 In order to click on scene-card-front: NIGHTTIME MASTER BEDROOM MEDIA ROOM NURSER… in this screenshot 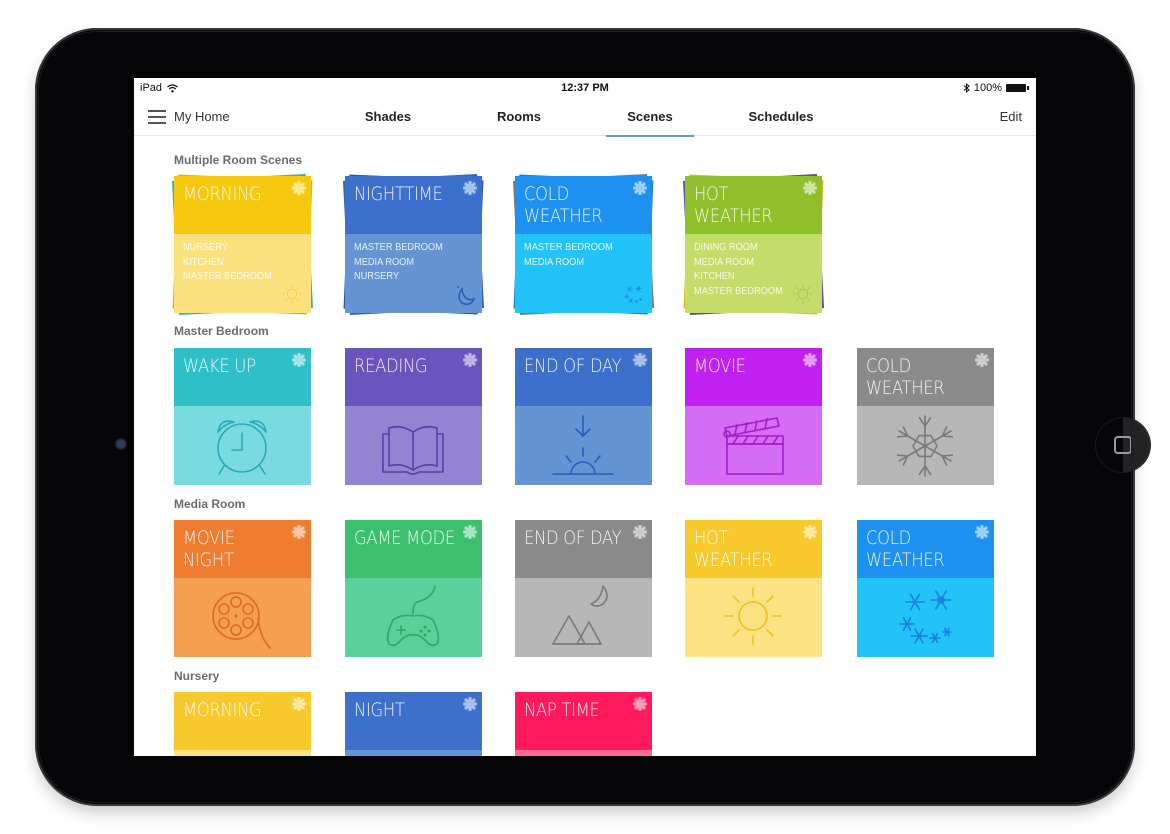, I will do `click(413, 244)`.